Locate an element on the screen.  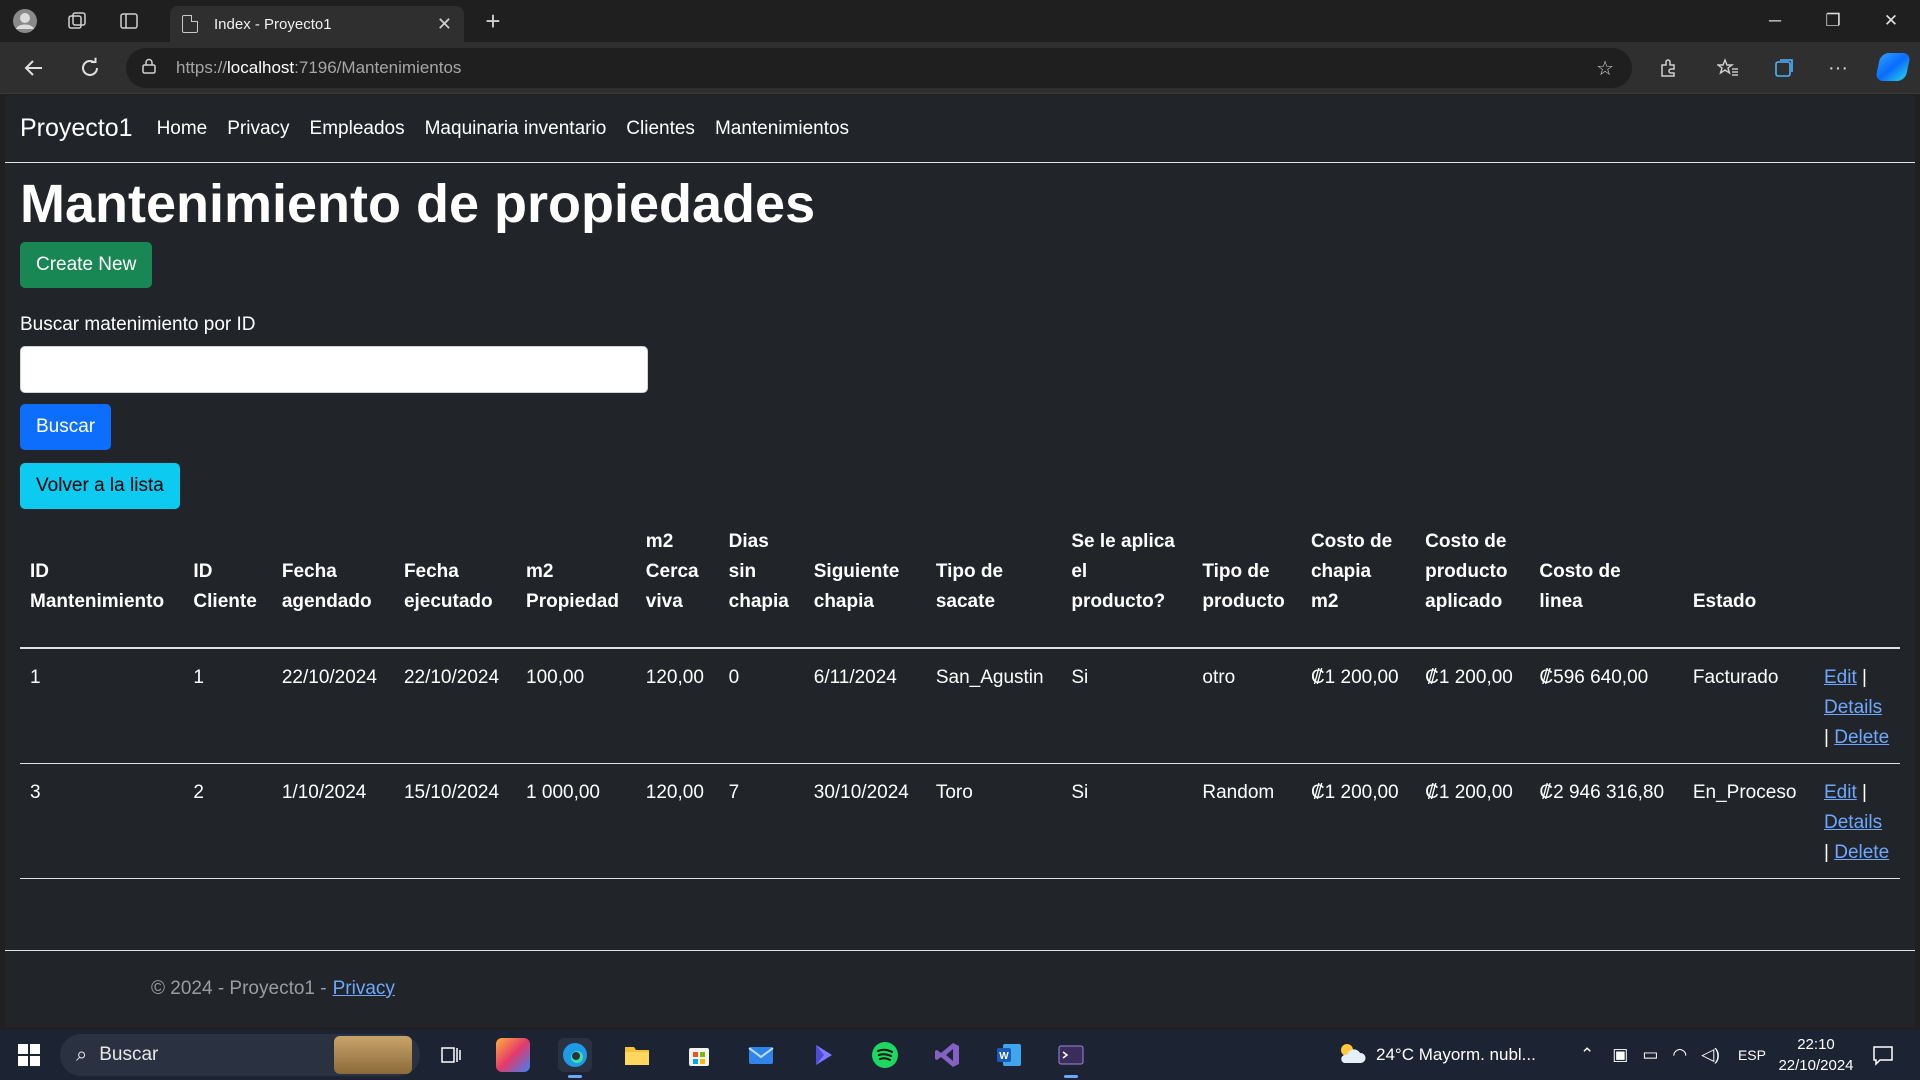
lock-icon is located at coordinates (154, 68).